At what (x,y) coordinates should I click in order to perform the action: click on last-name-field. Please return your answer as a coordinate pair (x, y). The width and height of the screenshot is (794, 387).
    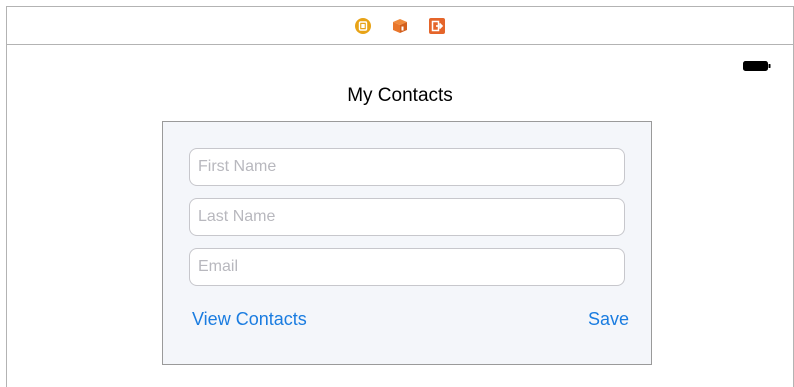
    Looking at the image, I should click on (407, 217).